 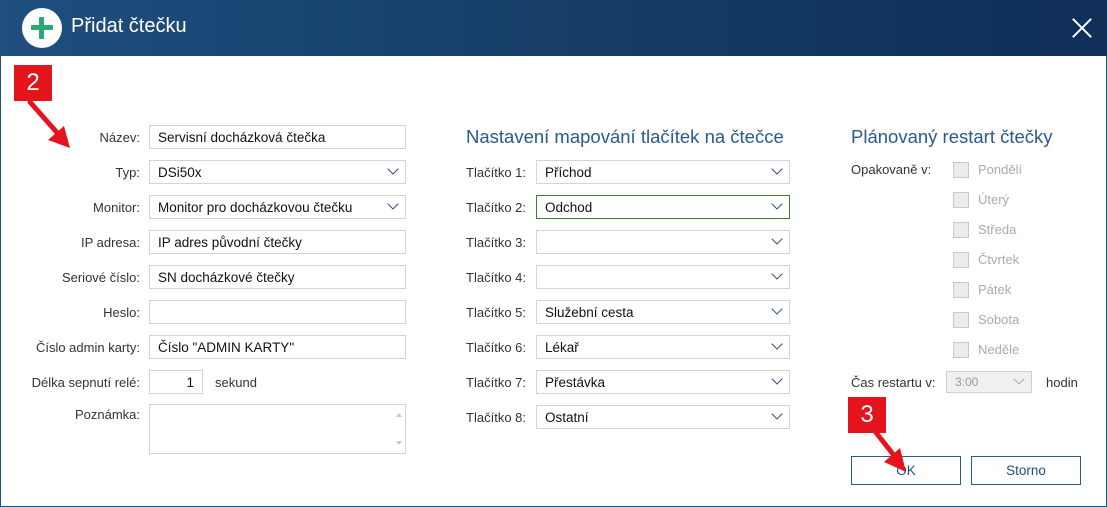 What do you see at coordinates (575, 382) in the screenshot?
I see `button7-value: Přestávka` at bounding box center [575, 382].